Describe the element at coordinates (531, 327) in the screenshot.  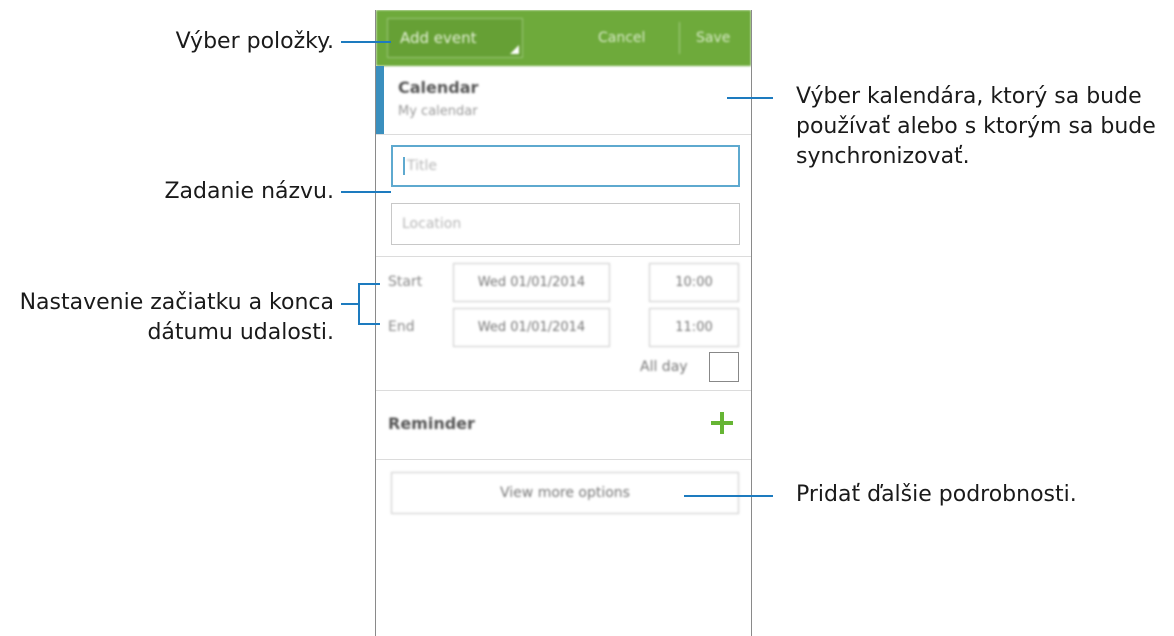
I see `end-date-picker: Wed 01/01/2014` at that location.